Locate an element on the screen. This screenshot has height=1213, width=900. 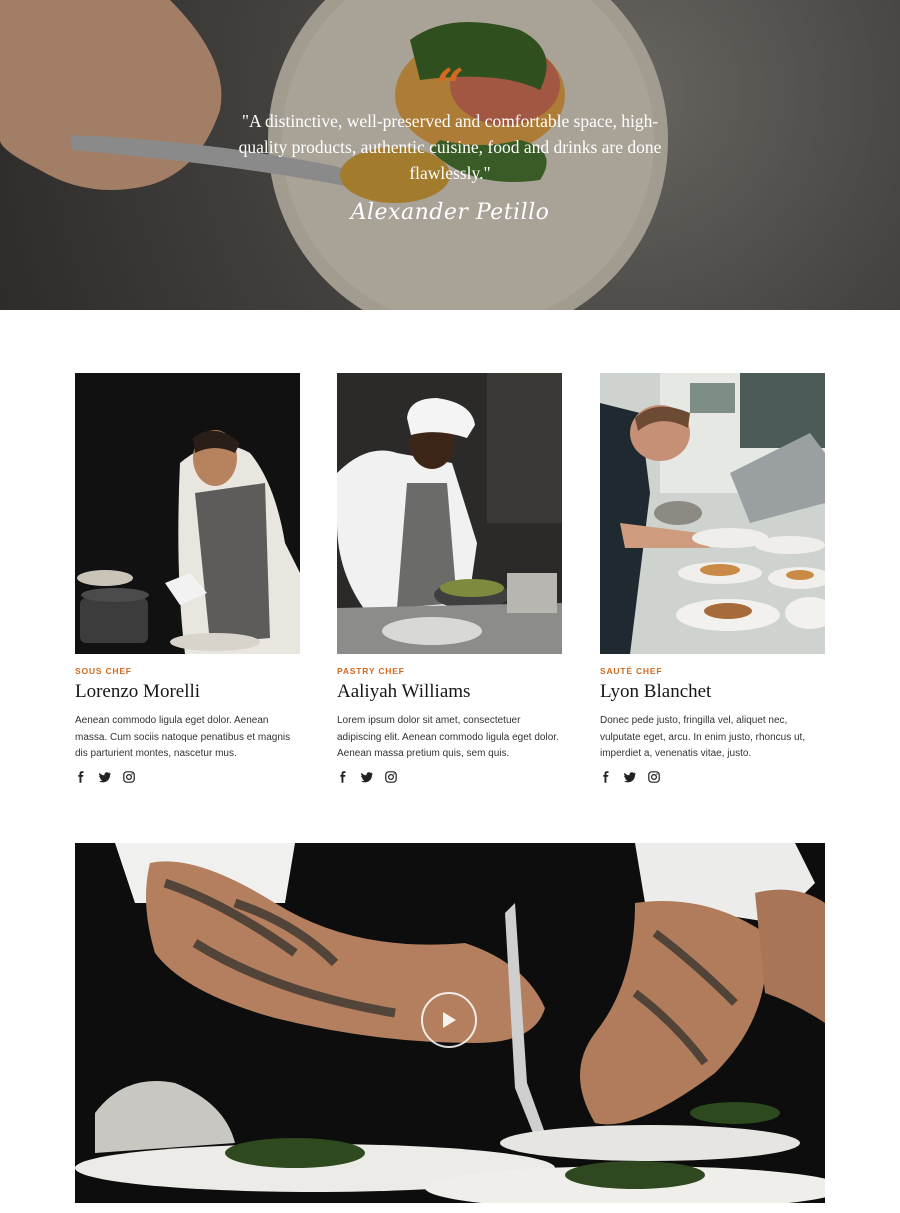
chef-name: Lyon Blanchet is located at coordinates (656, 691).